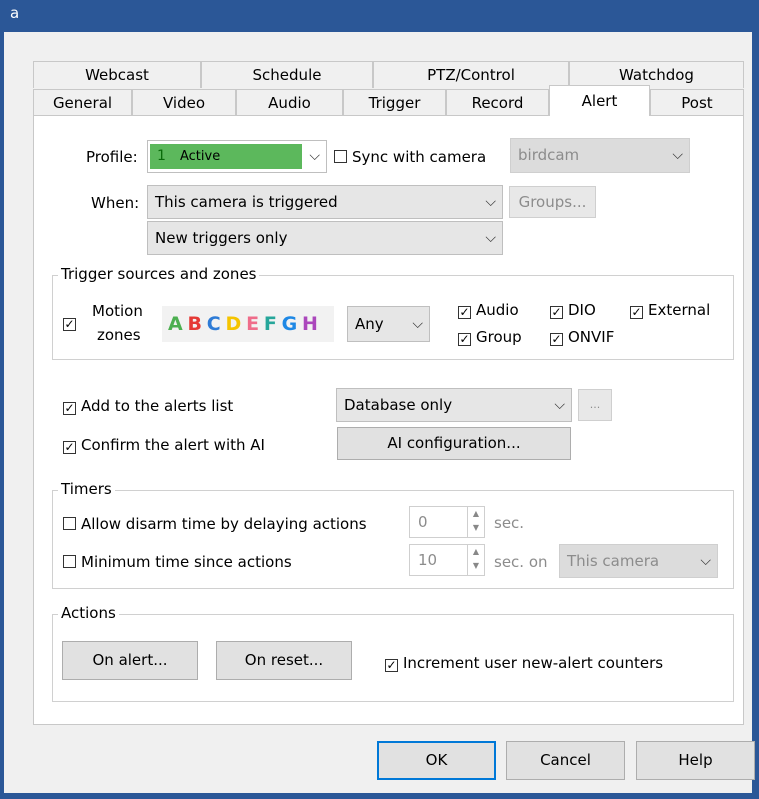  I want to click on triggers-value: New triggers only, so click(221, 238).